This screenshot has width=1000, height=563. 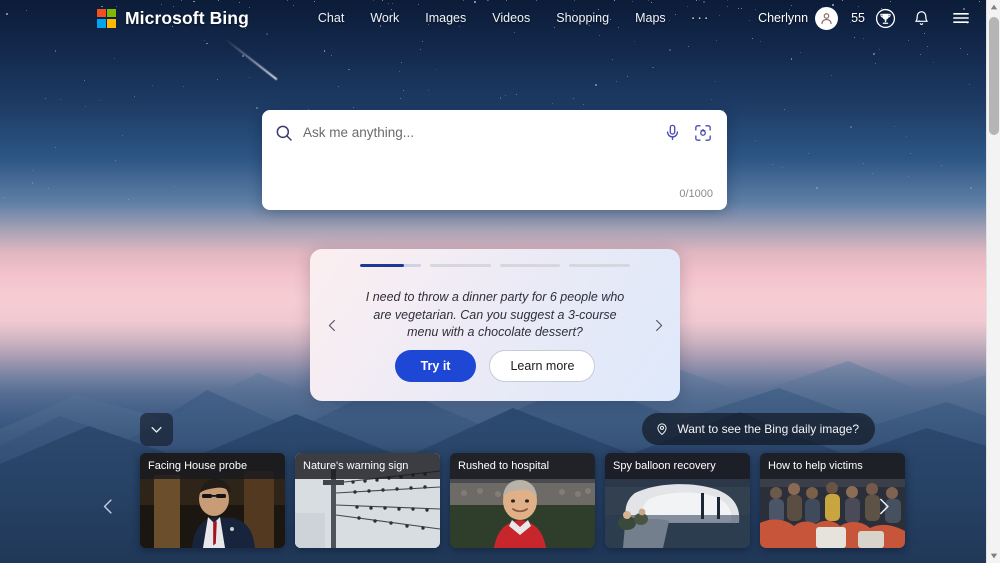 I want to click on search-box: 0/1000, so click(x=494, y=160).